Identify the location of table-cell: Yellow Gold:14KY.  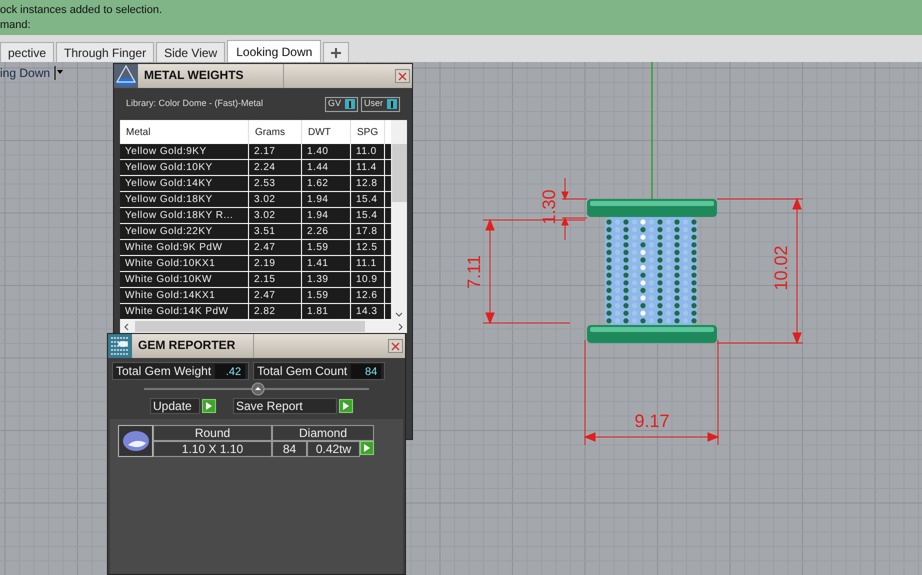
(184, 183).